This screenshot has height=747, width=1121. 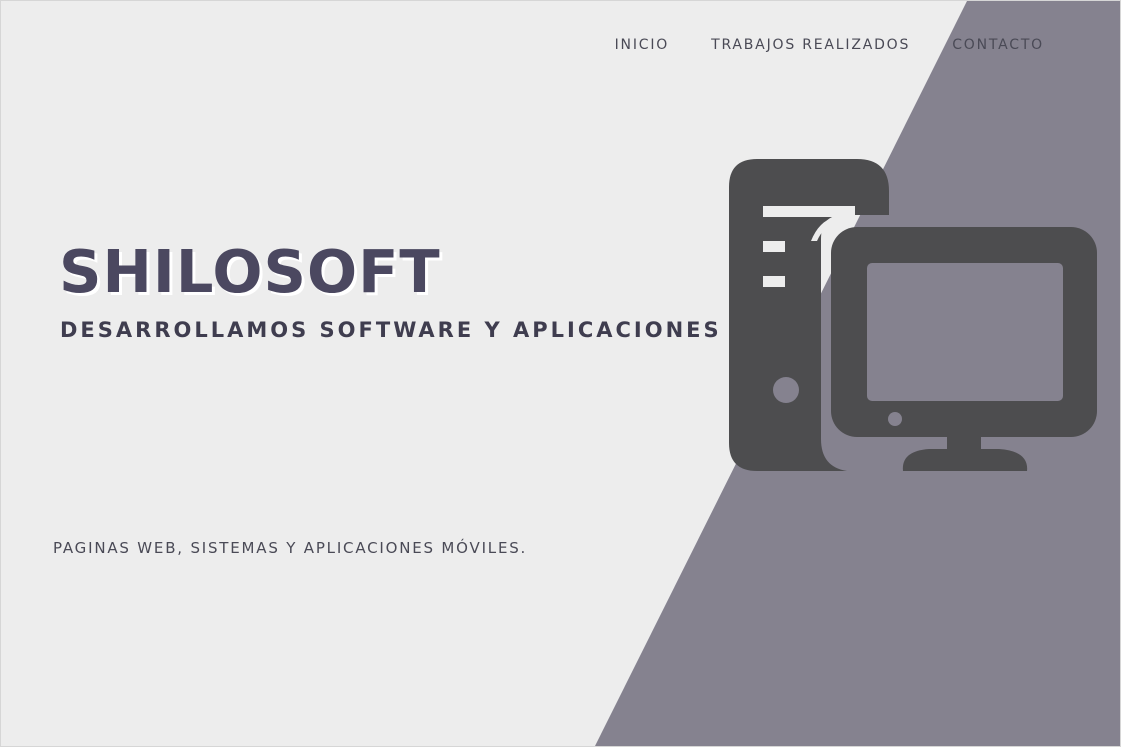 What do you see at coordinates (998, 45) in the screenshot?
I see `nav-link-contacto: CONTACTO` at bounding box center [998, 45].